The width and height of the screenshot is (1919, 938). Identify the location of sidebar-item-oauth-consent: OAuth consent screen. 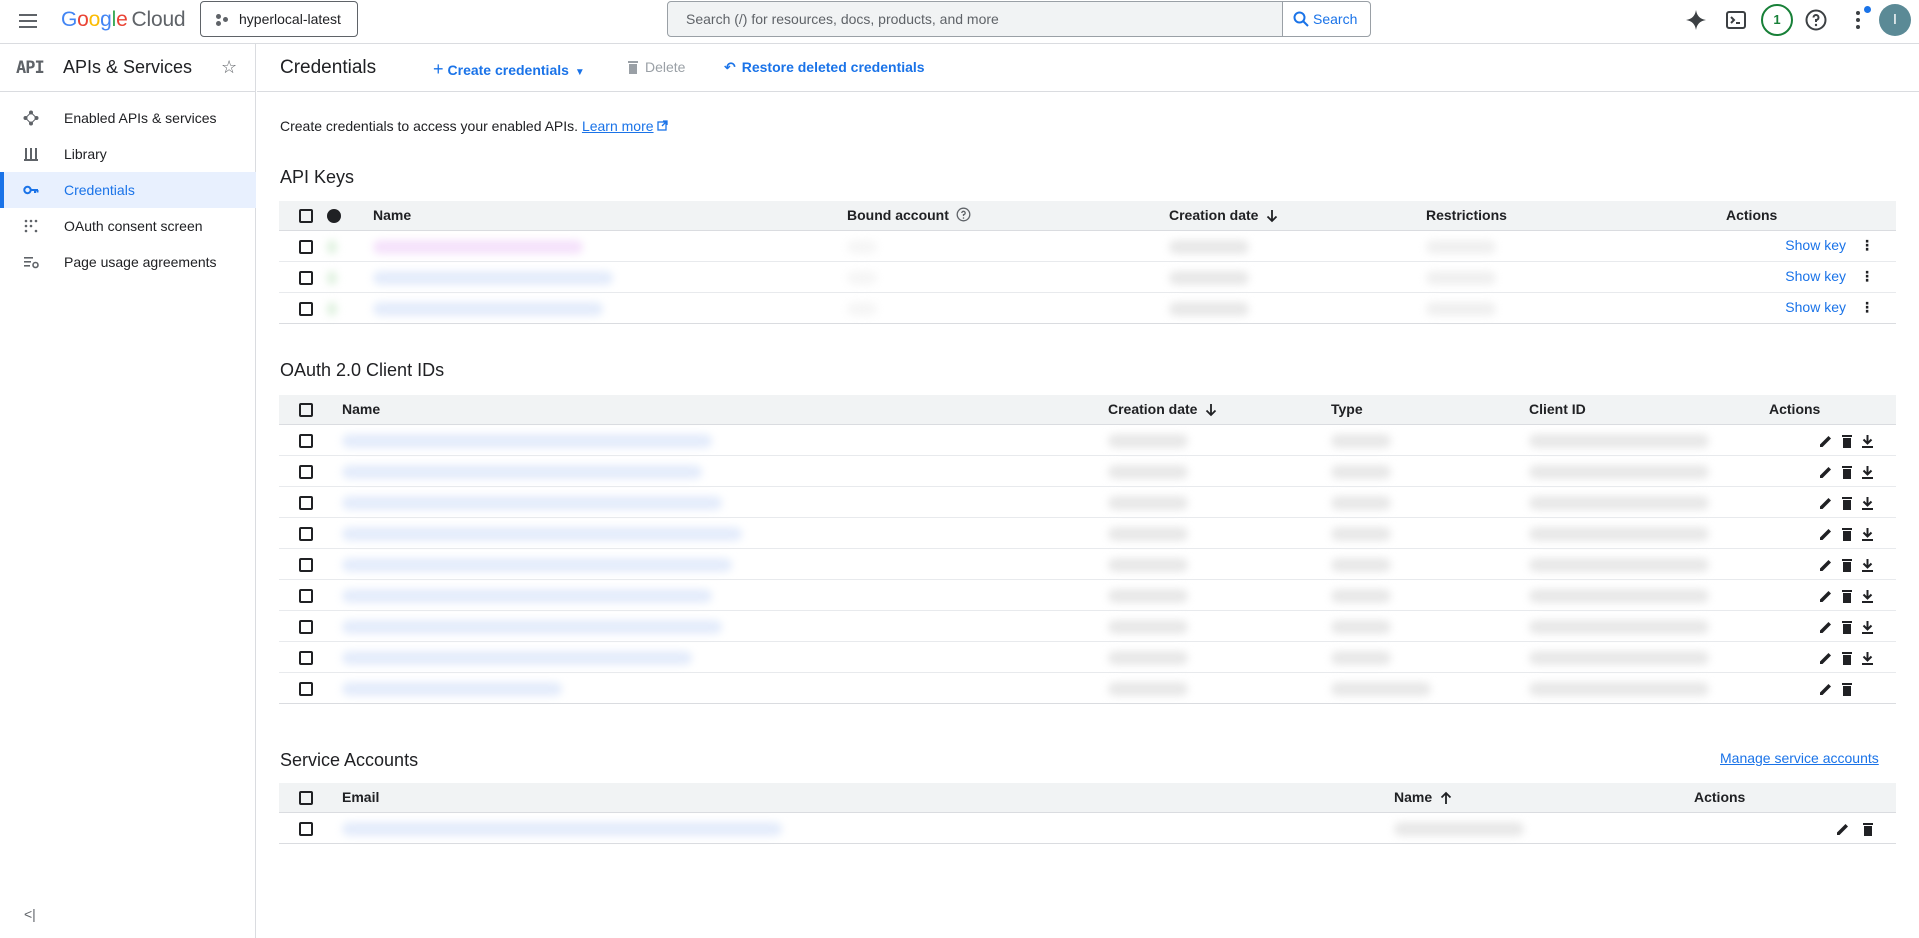
(128, 226).